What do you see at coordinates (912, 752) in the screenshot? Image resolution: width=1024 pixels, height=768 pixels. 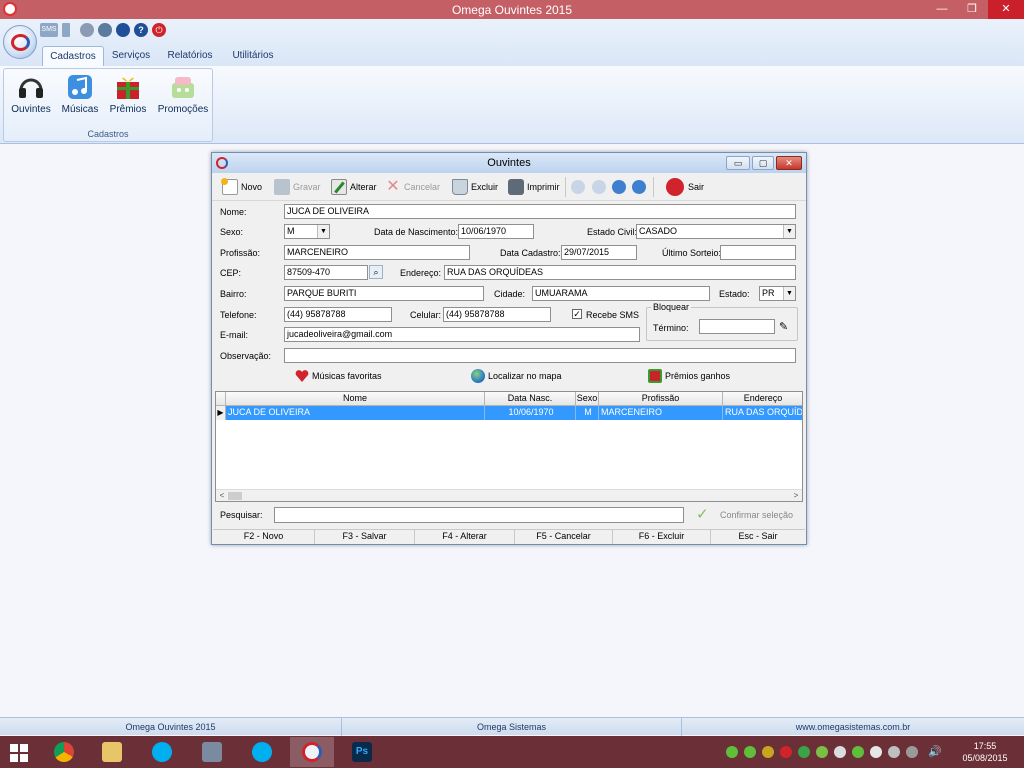 I see `tray-network-status-icon` at bounding box center [912, 752].